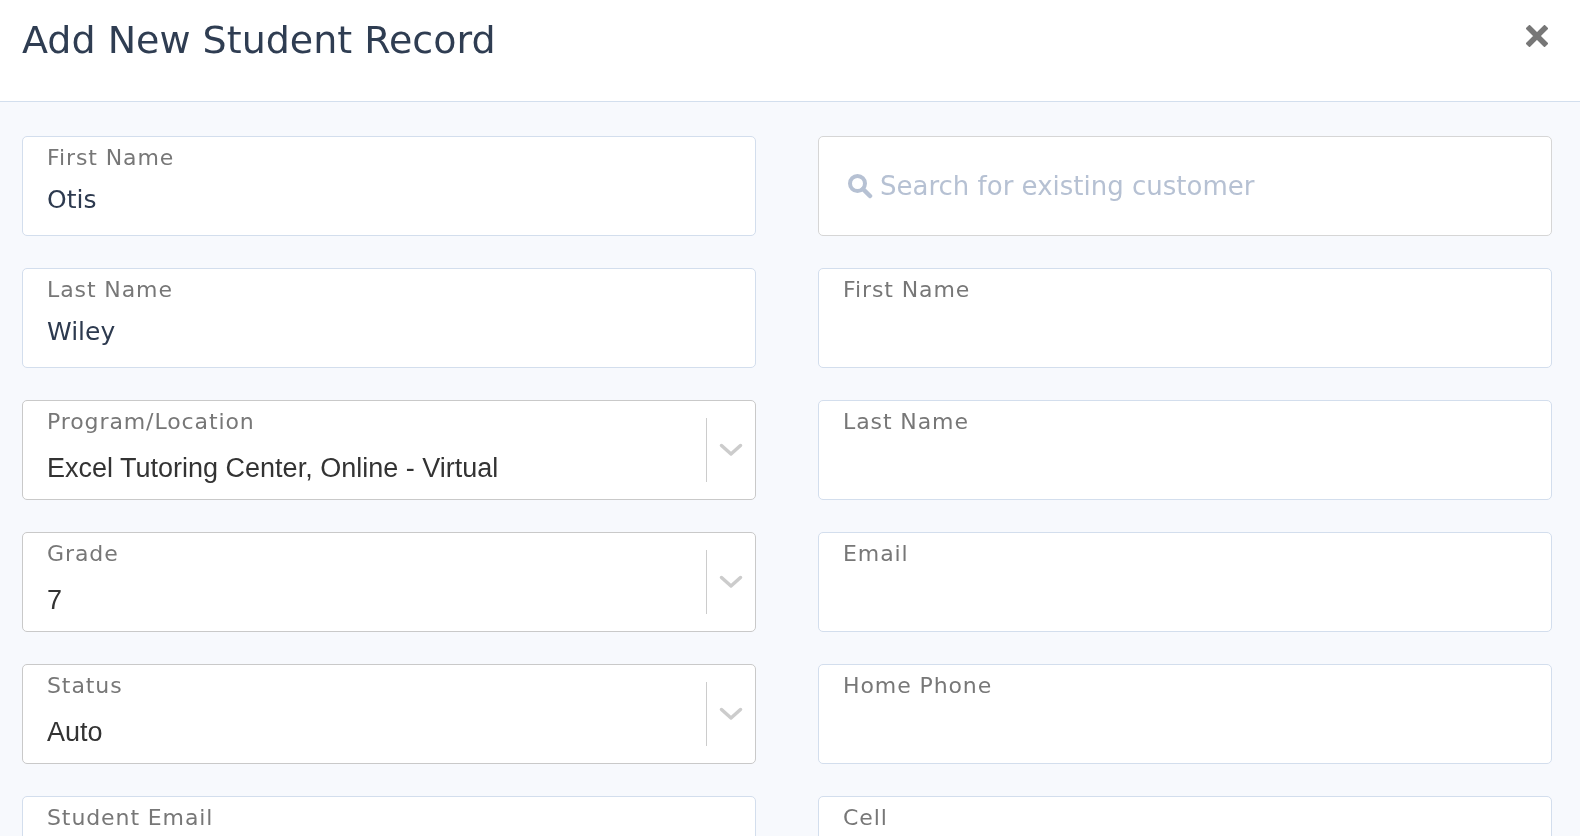 The image size is (1580, 836). What do you see at coordinates (389, 816) in the screenshot?
I see `text-field: Student Email` at bounding box center [389, 816].